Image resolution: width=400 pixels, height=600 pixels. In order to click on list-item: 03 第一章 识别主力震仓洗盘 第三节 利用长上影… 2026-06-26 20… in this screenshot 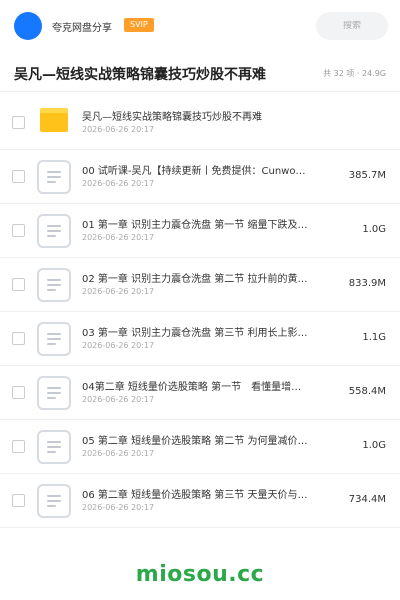, I will do `click(200, 339)`.